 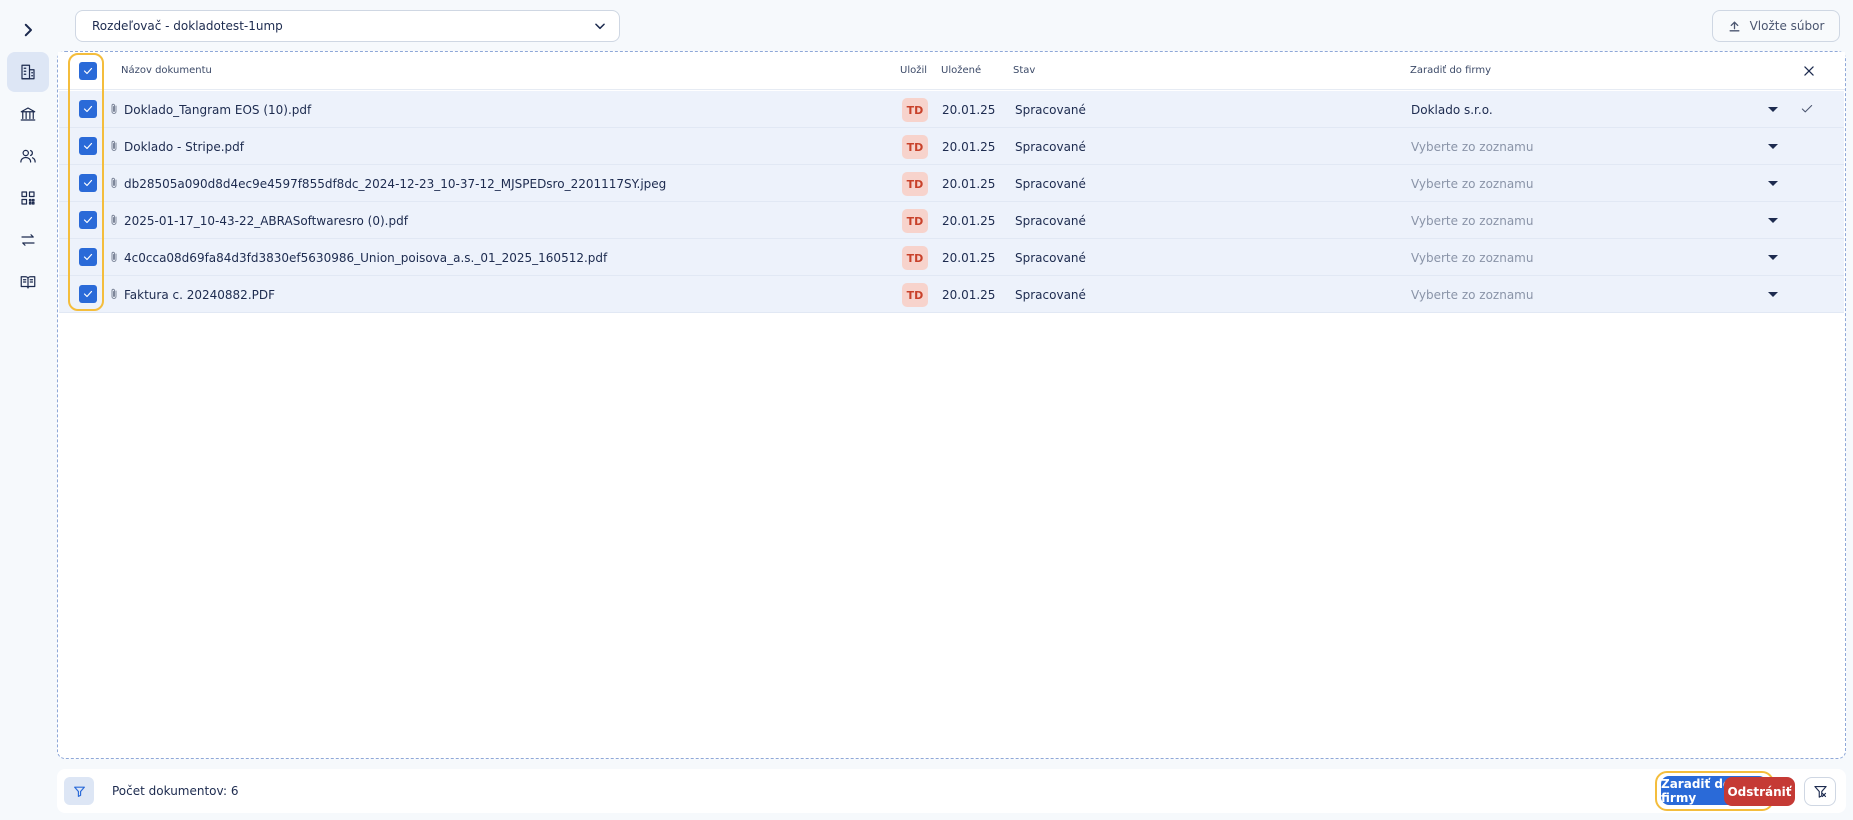 I want to click on chevron-down-icon, so click(x=600, y=26).